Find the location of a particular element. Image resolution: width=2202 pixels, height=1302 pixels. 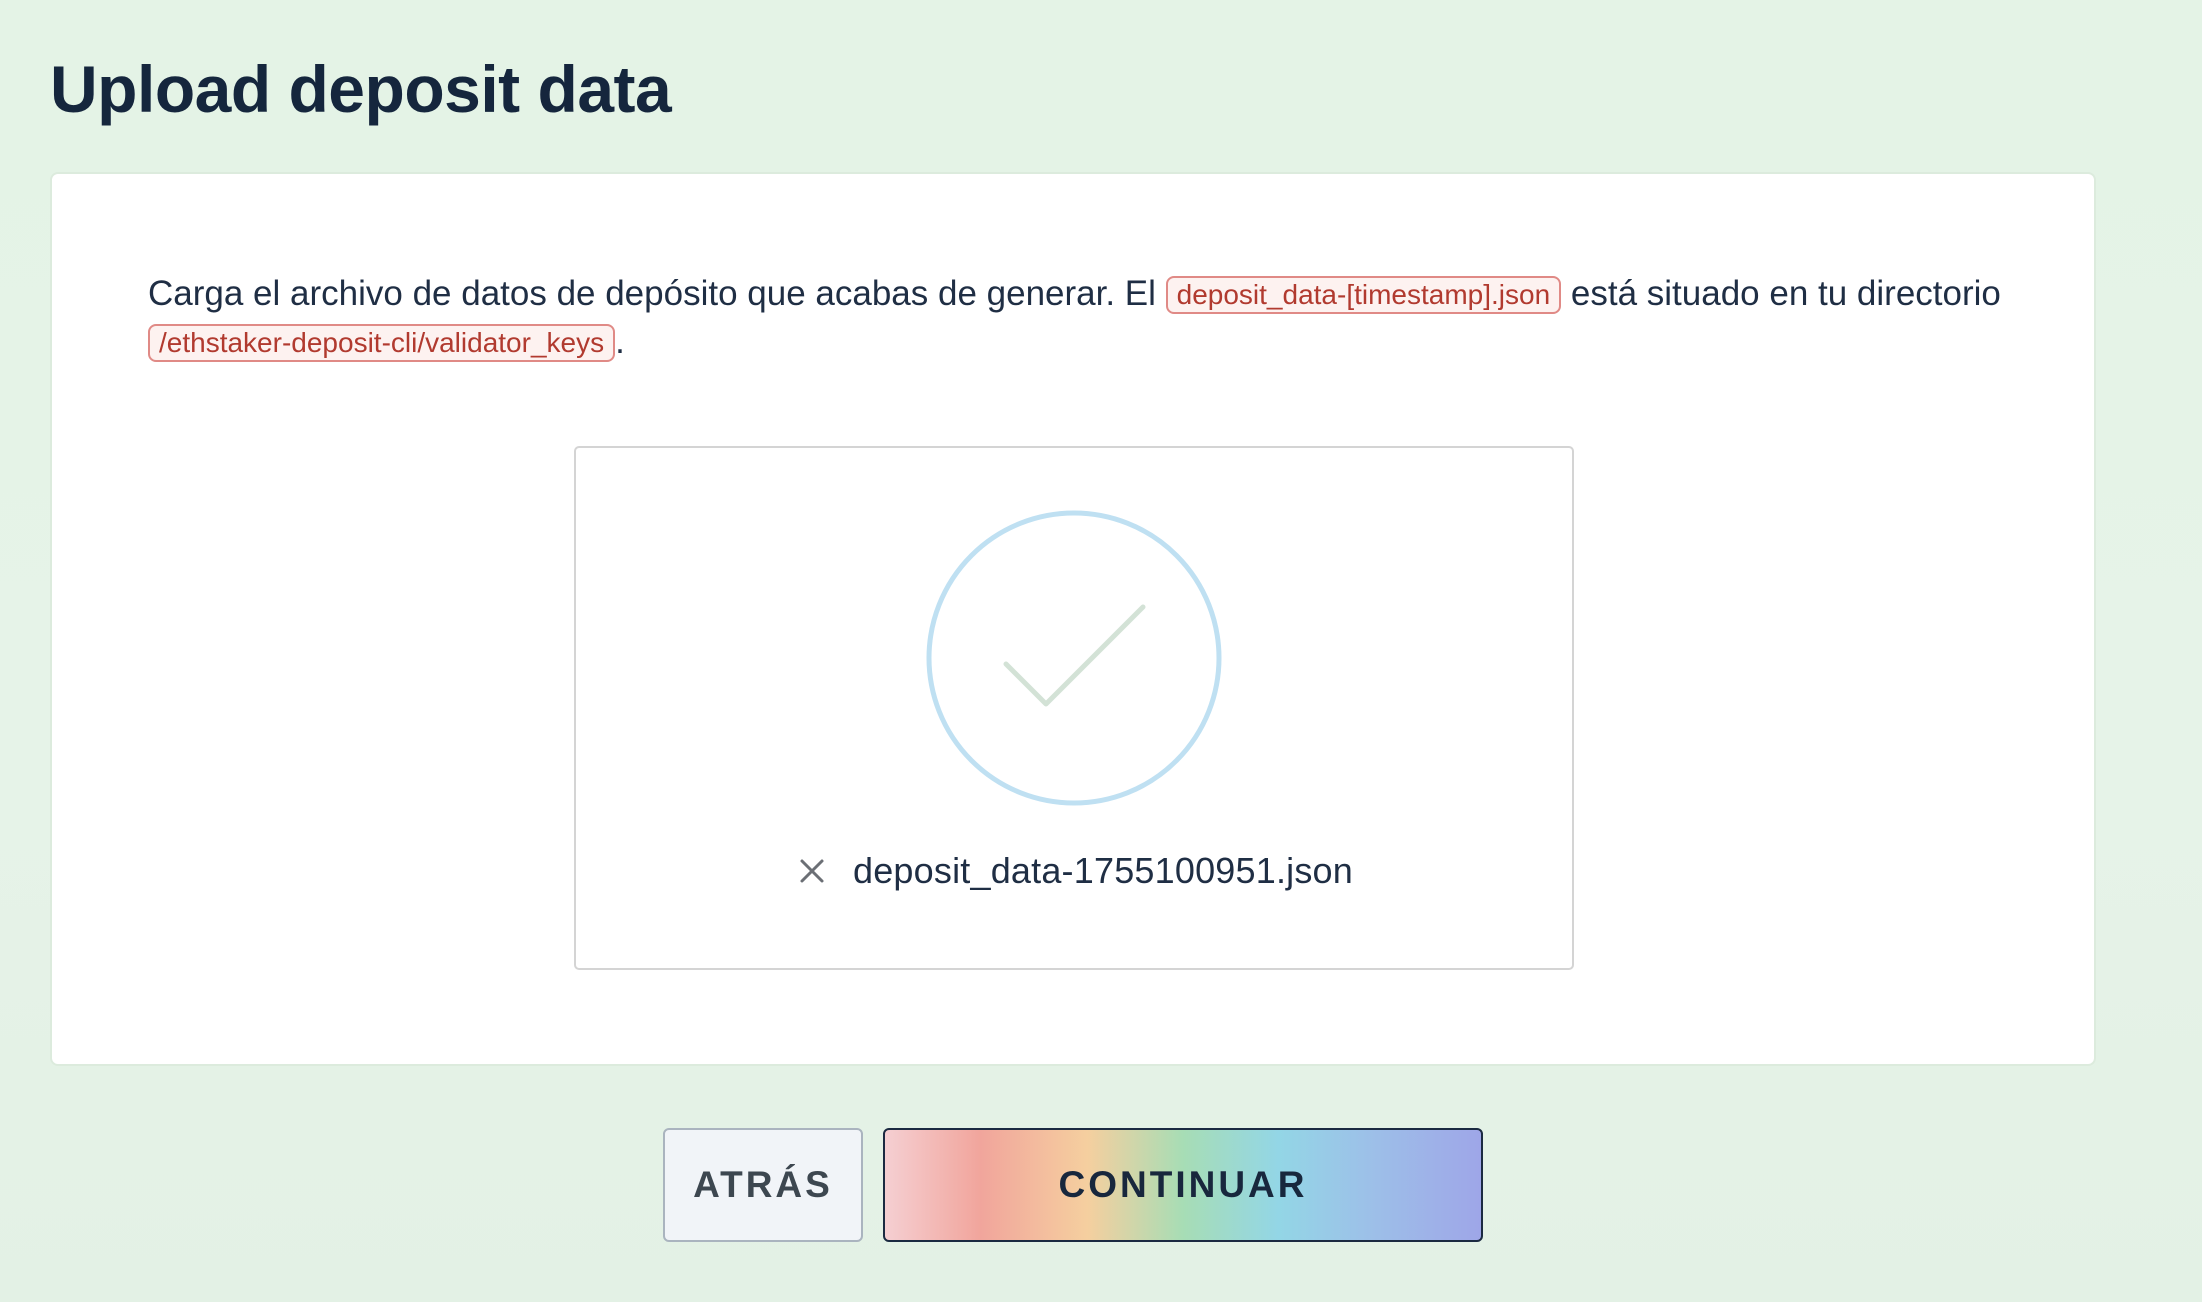

directory-path-code: /ethstaker-deposit-cli/validator_keys is located at coordinates (382, 343).